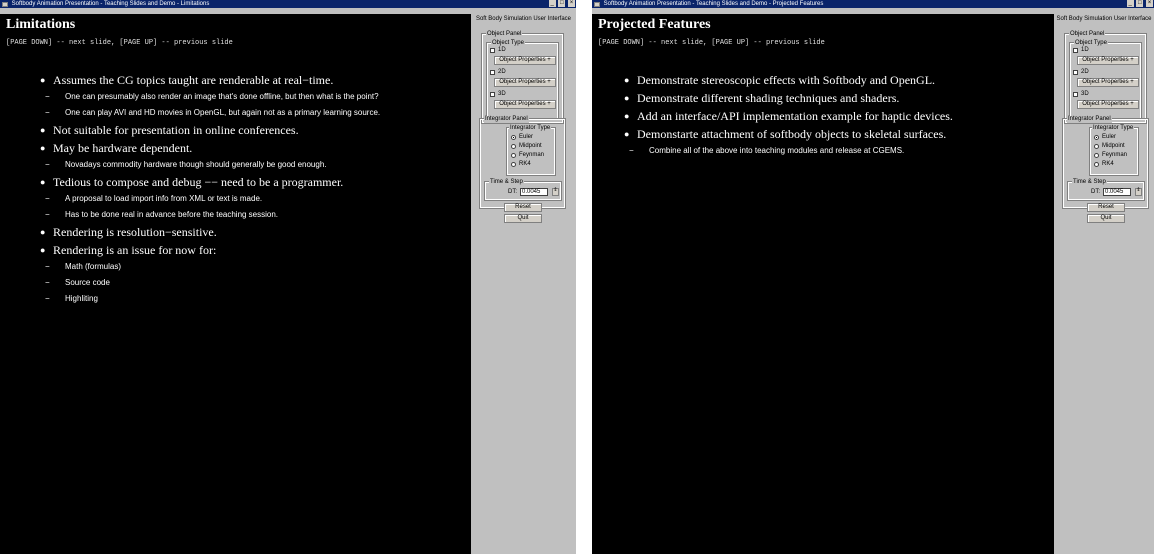 This screenshot has height=554, width=1154. I want to click on dt-label: DT:, so click(1095, 192).